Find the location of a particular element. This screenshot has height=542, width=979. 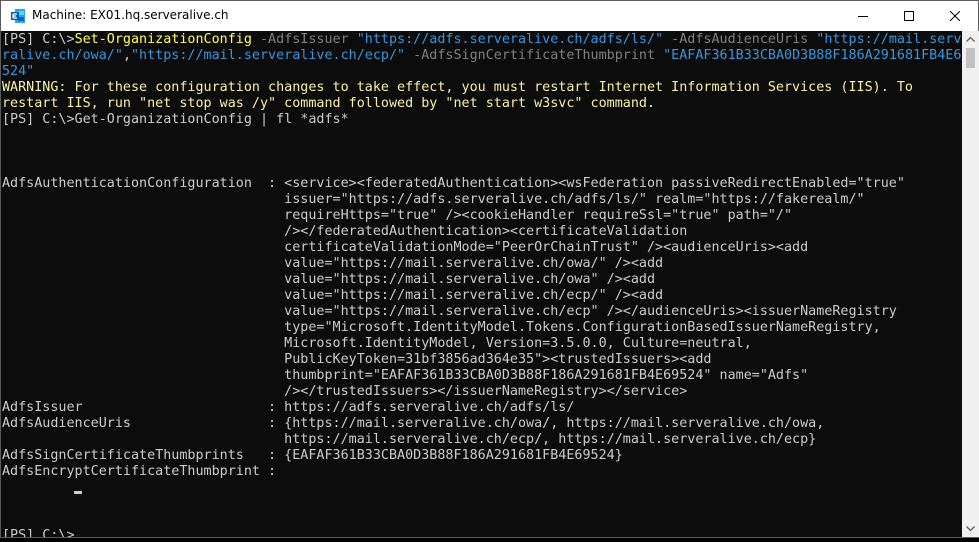

maximize-icon is located at coordinates (909, 16).